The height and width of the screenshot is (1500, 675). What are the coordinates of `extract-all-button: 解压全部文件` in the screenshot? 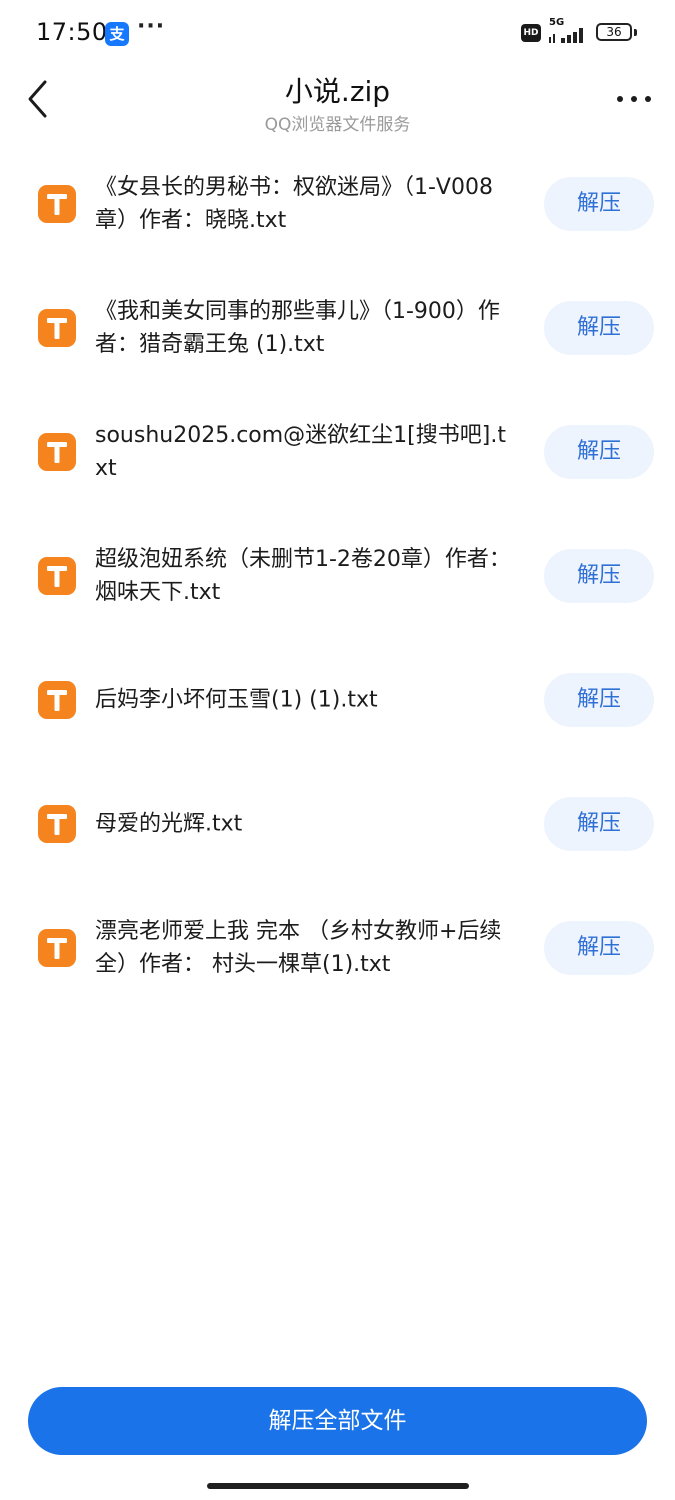 It's located at (337, 1421).